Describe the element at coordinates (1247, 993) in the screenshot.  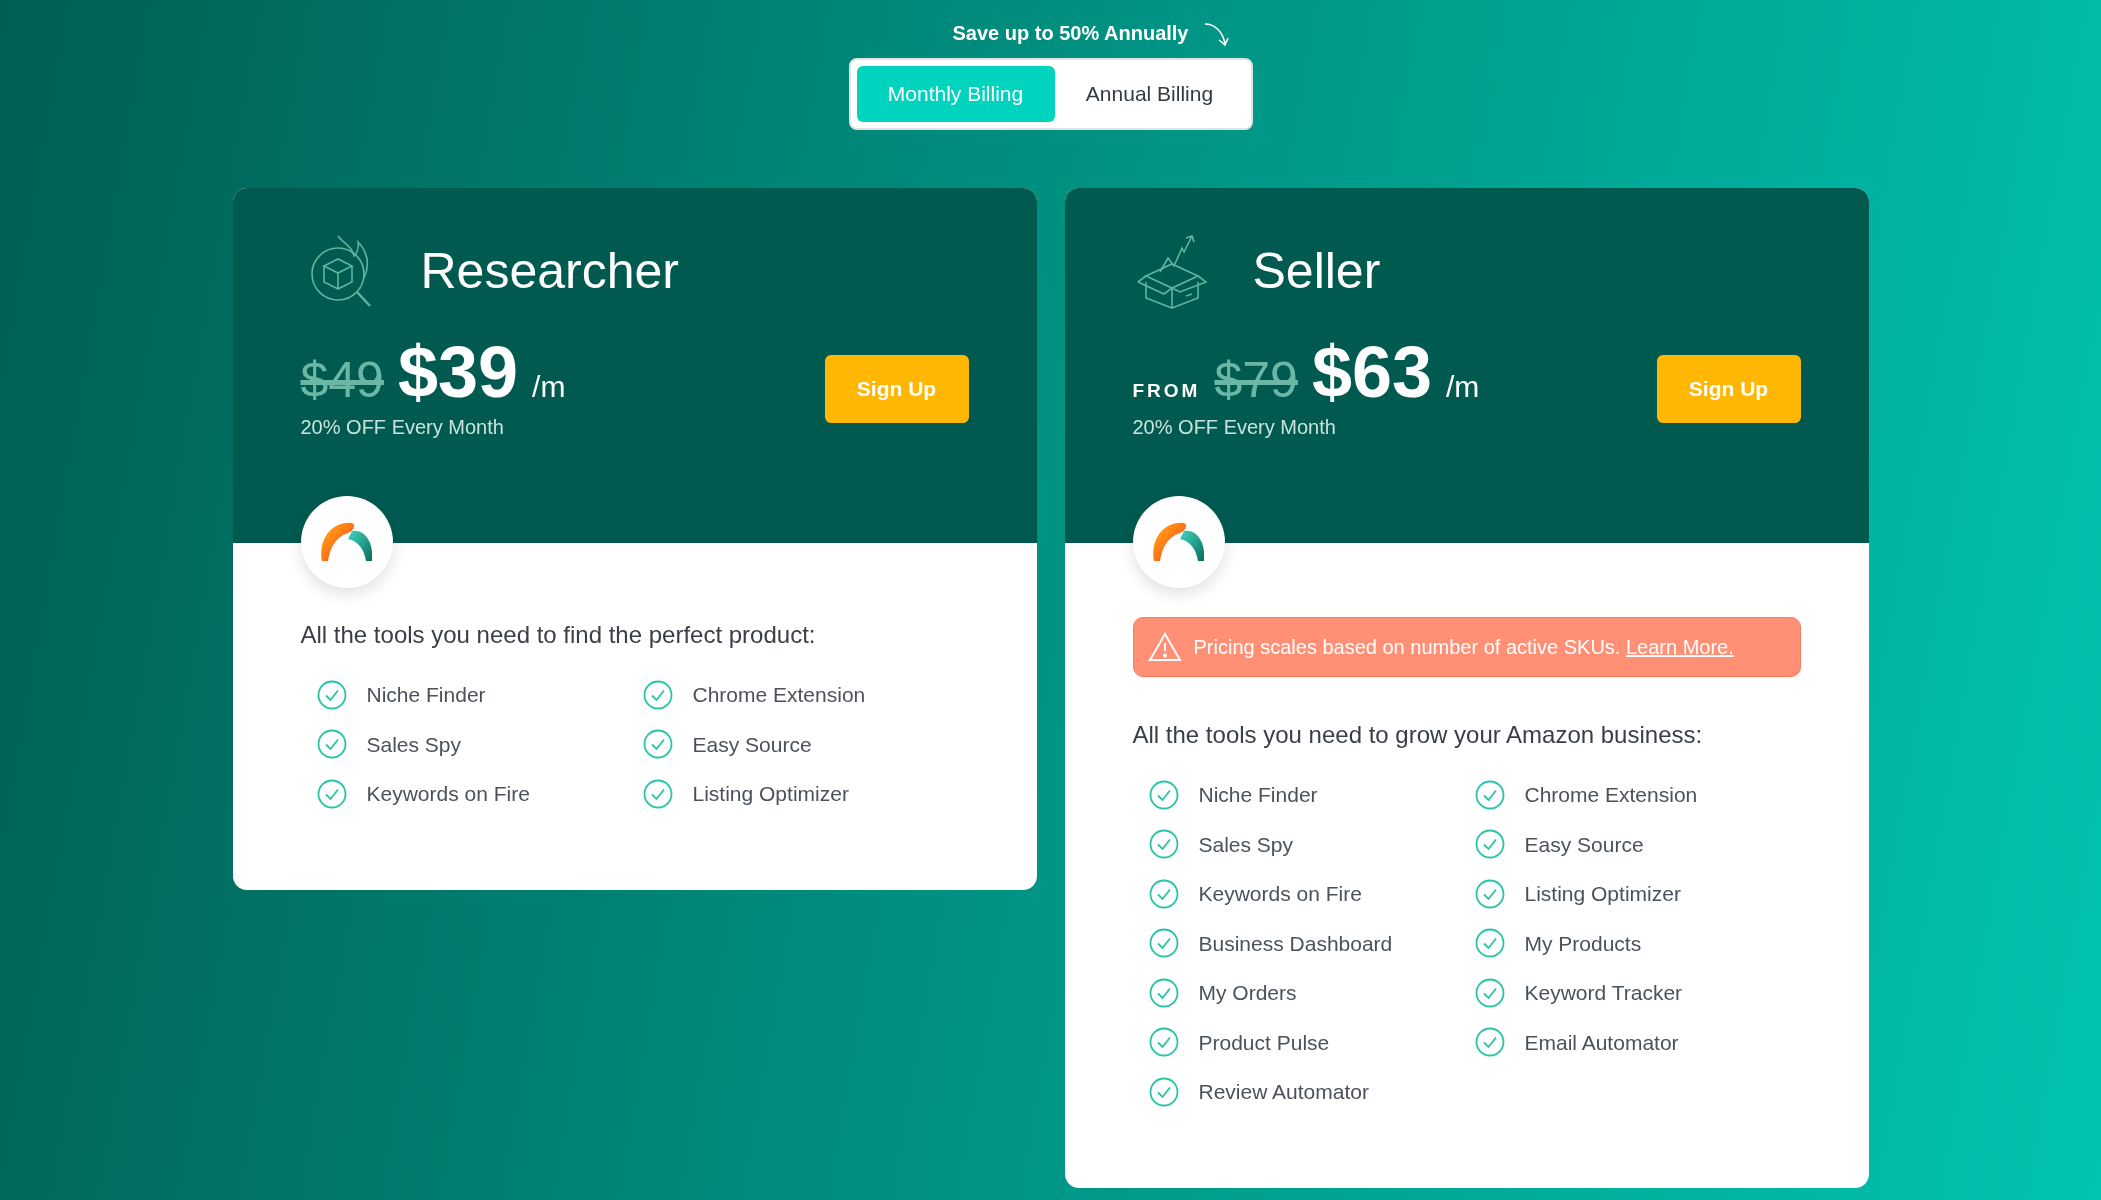
I see `feature-item: My Orders` at that location.